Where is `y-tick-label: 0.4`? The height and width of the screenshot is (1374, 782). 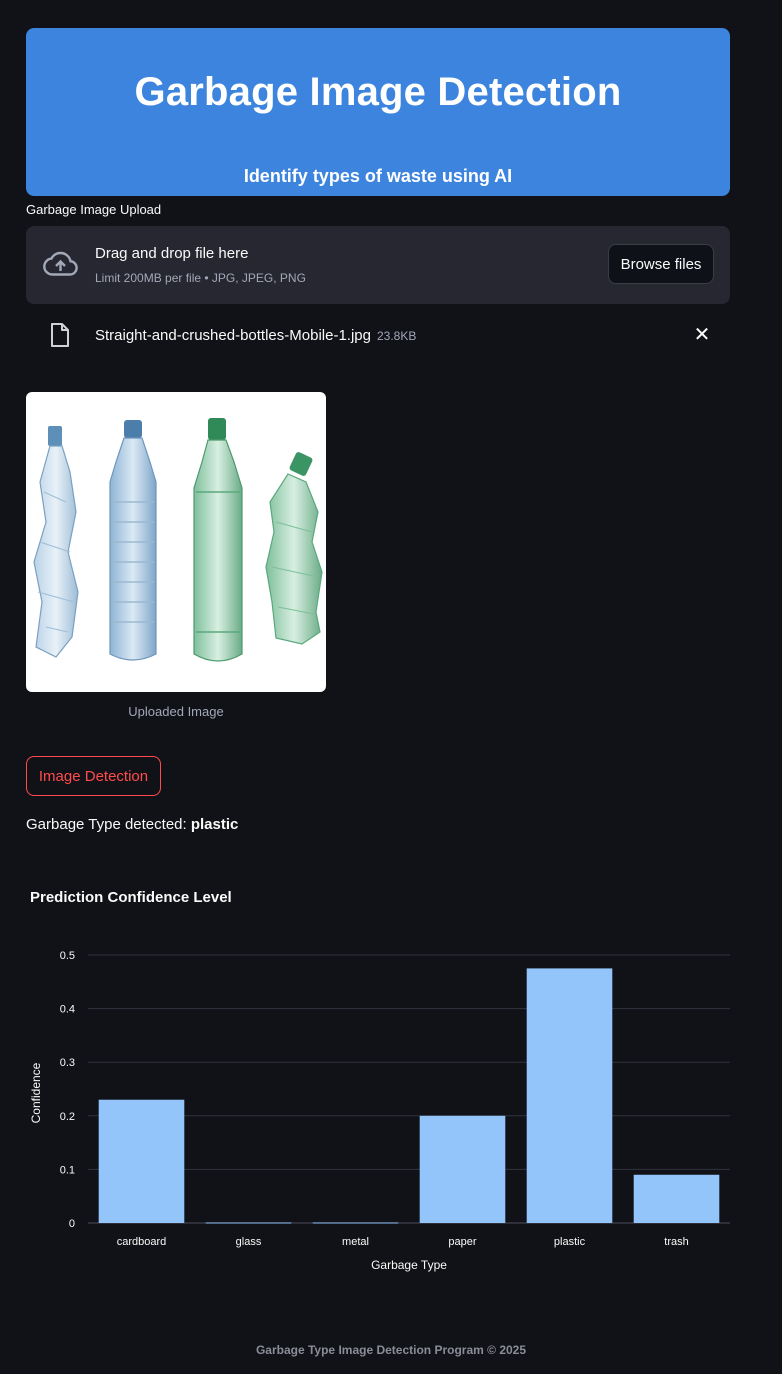
y-tick-label: 0.4 is located at coordinates (67, 1010).